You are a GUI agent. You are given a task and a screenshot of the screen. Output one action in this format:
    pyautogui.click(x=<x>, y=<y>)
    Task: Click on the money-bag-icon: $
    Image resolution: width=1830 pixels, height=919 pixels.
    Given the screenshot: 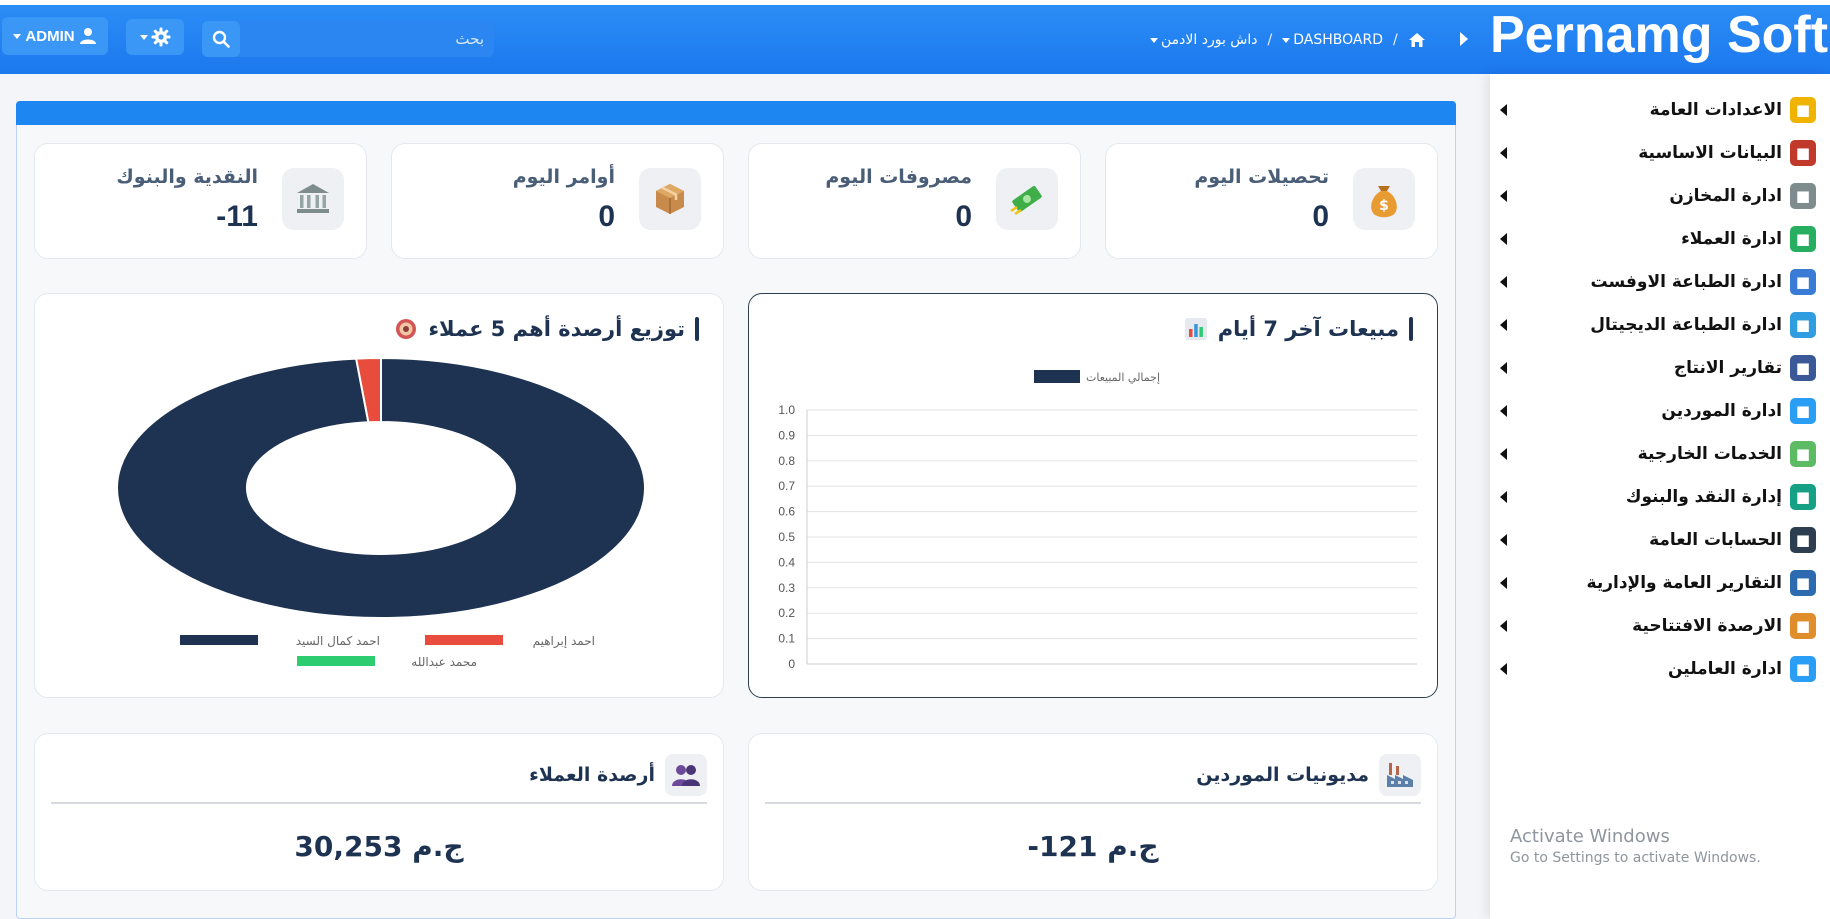 What is the action you would take?
    pyautogui.click(x=1384, y=199)
    